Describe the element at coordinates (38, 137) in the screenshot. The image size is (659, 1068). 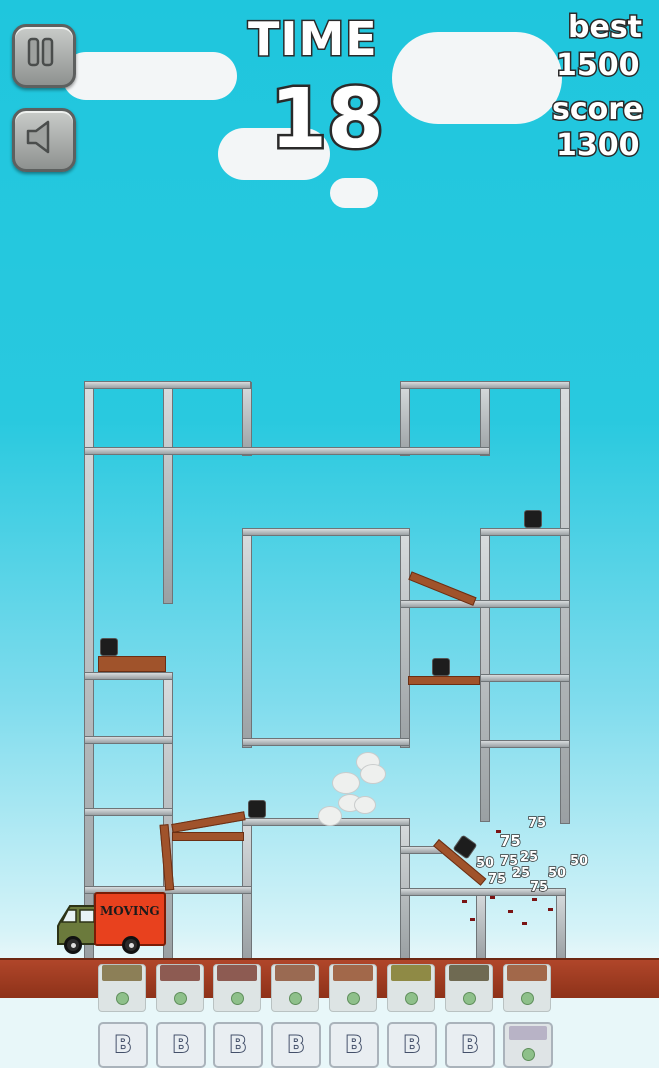
I see `speaker-icon` at that location.